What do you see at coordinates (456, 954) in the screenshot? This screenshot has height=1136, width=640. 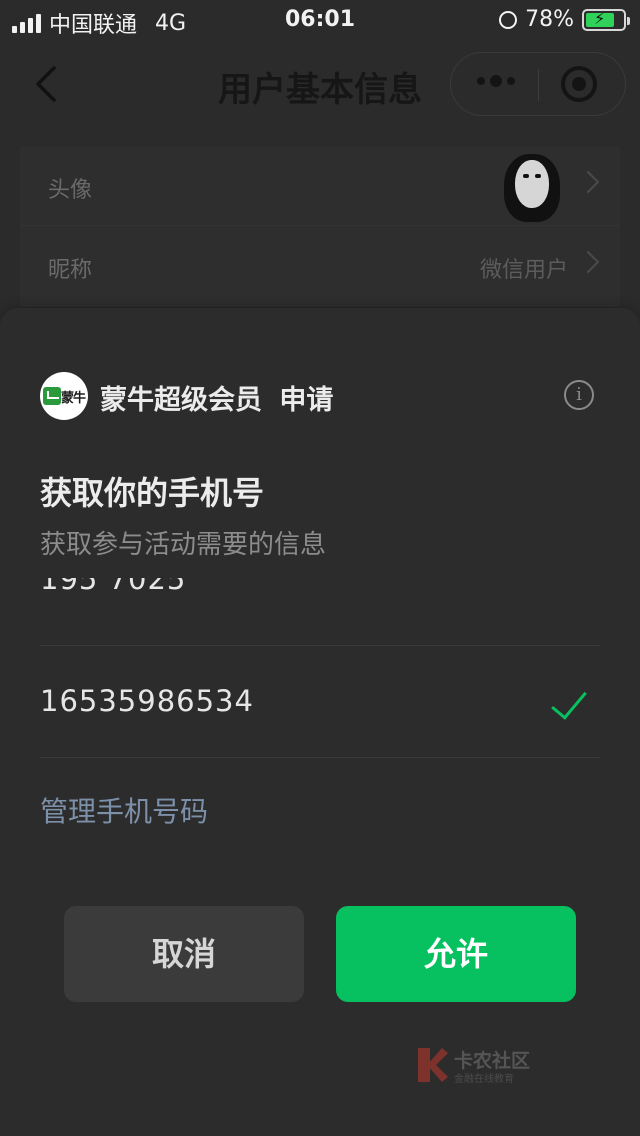 I see `allow-button: 允许` at bounding box center [456, 954].